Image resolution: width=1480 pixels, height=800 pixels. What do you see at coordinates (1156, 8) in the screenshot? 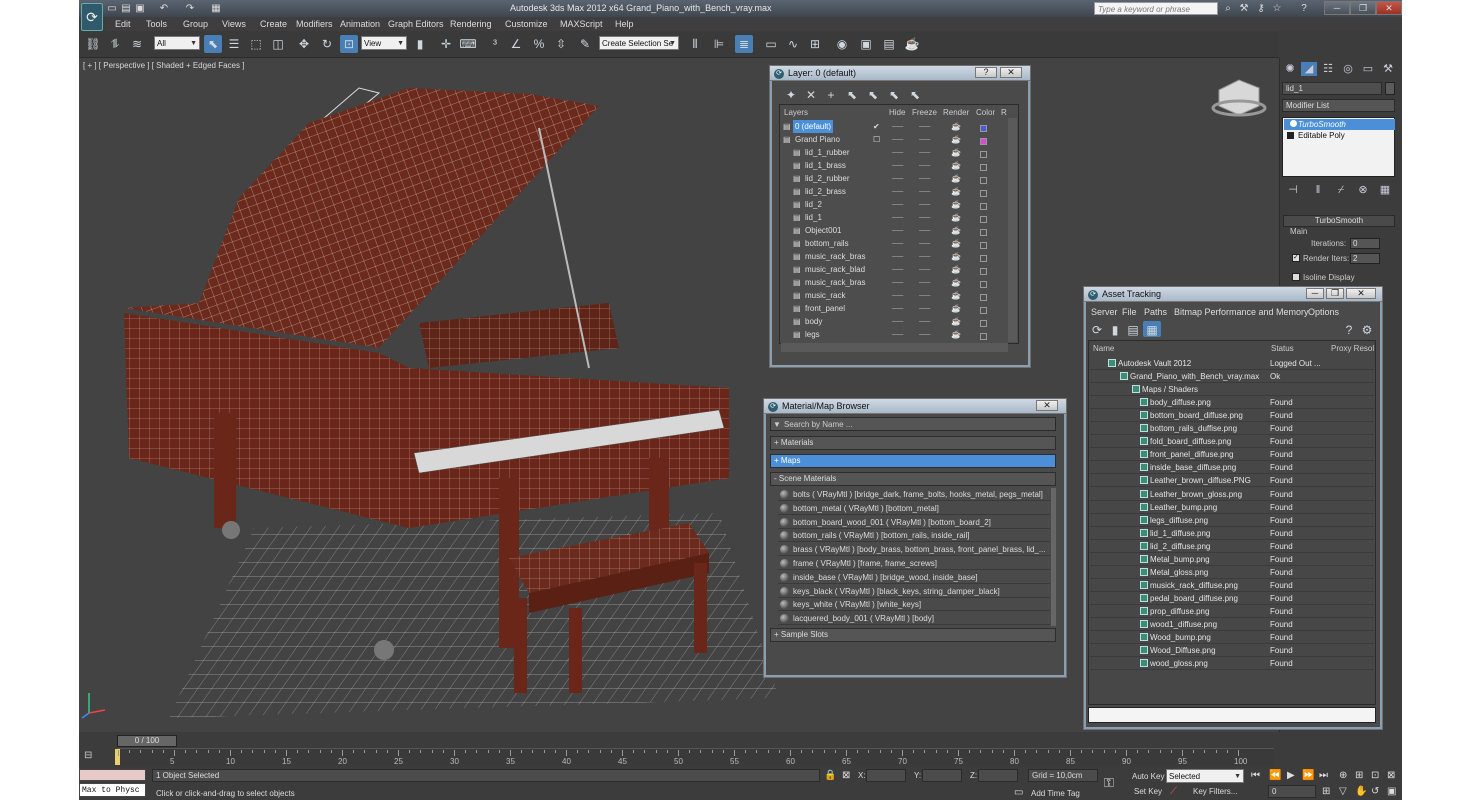
I see `search-input: Type a keyword or phrase` at bounding box center [1156, 8].